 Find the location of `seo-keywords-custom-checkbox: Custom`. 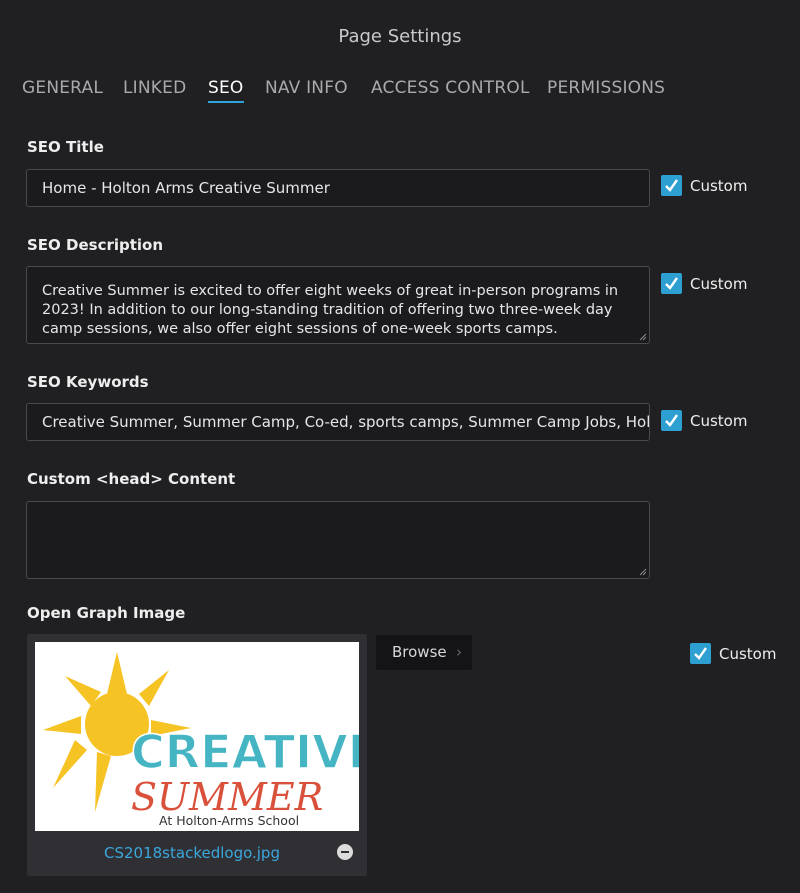

seo-keywords-custom-checkbox: Custom is located at coordinates (704, 420).